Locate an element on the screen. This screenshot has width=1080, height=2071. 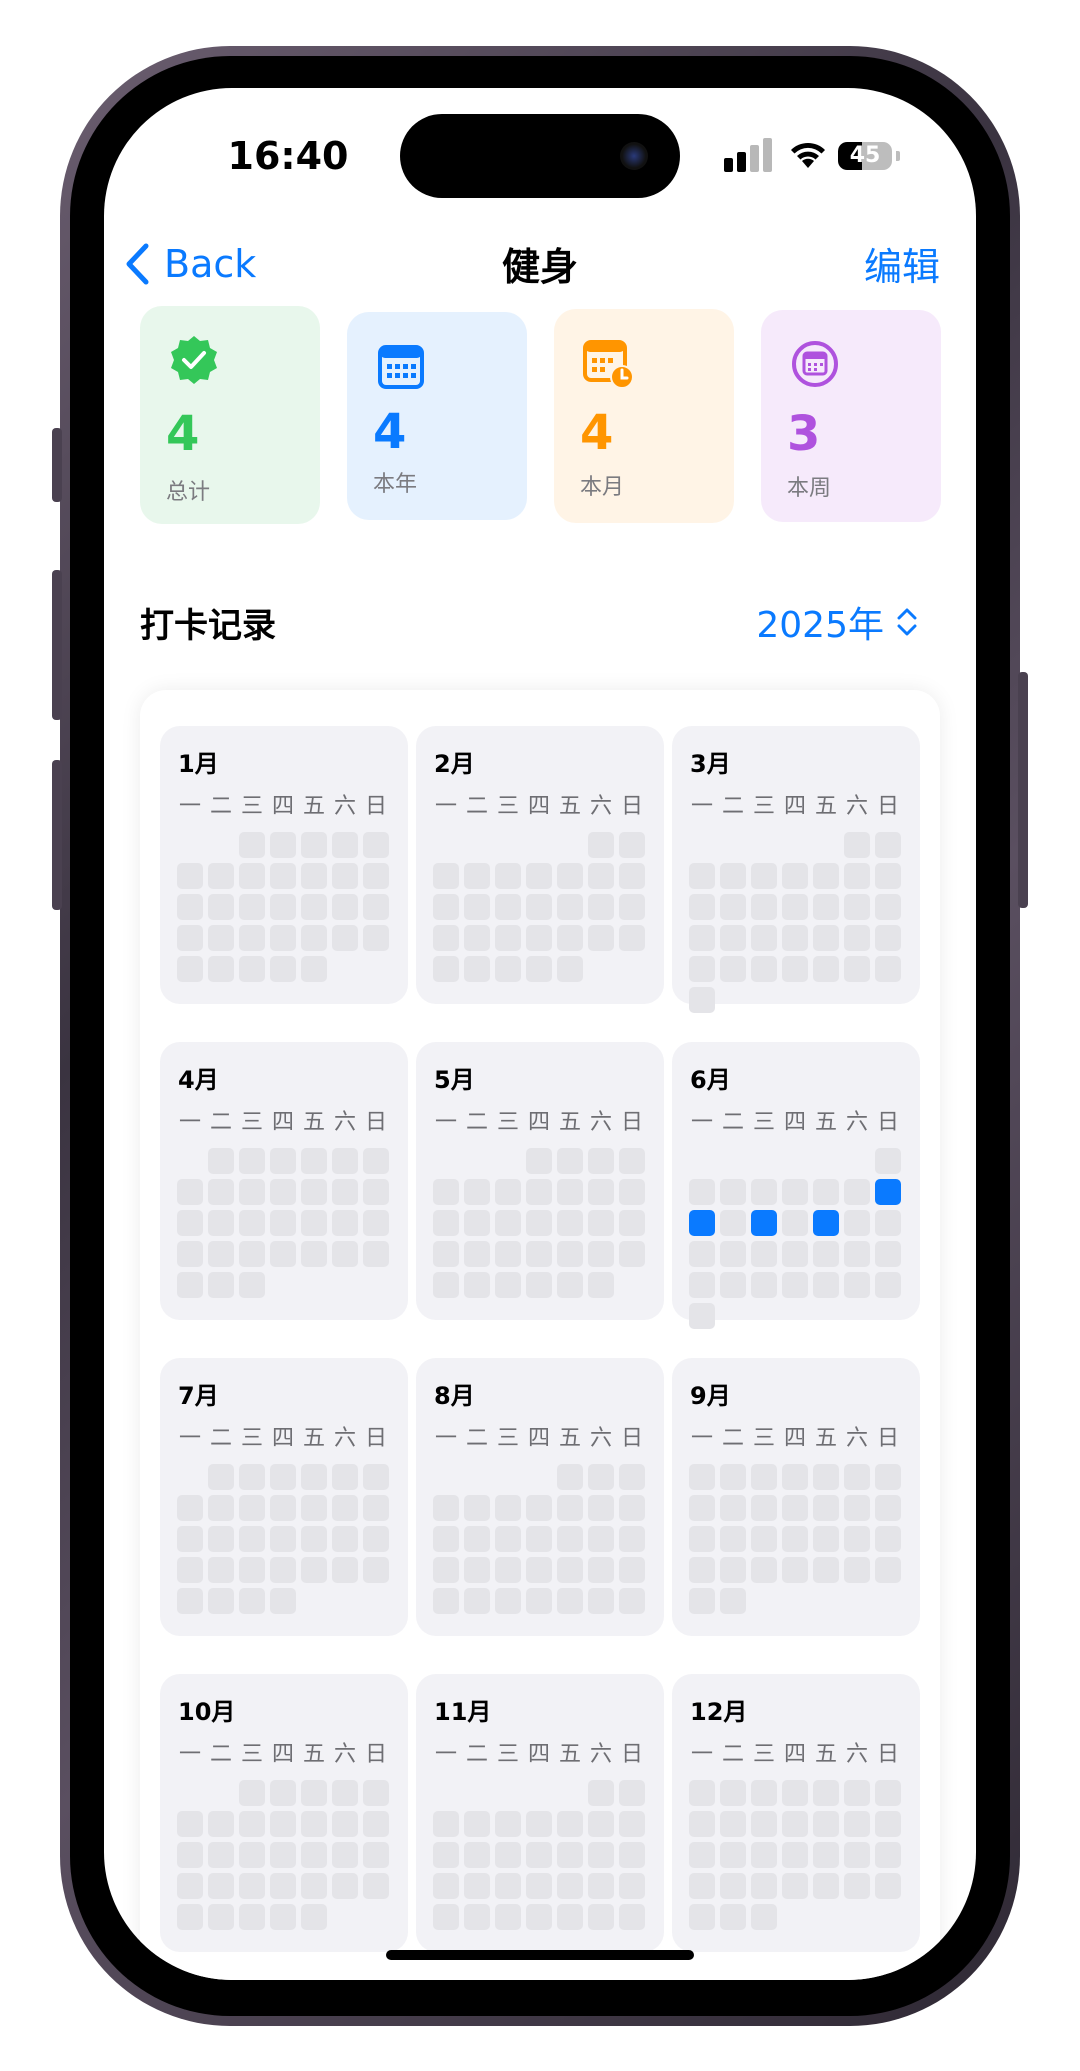
day-cell-checked is located at coordinates (764, 1223).